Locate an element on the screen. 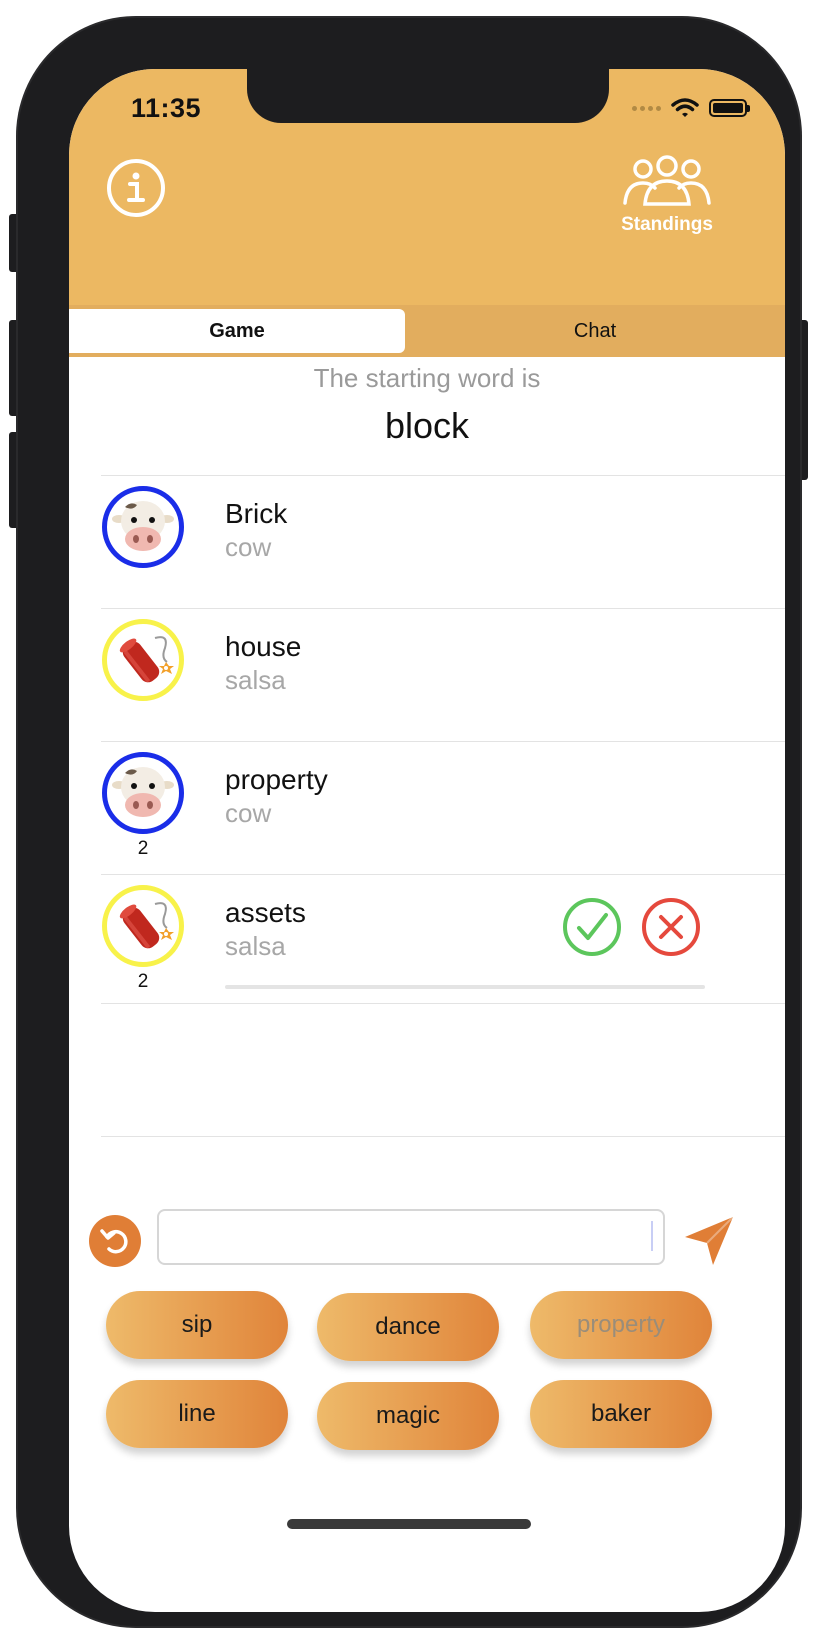  undo-button is located at coordinates (115, 1241).